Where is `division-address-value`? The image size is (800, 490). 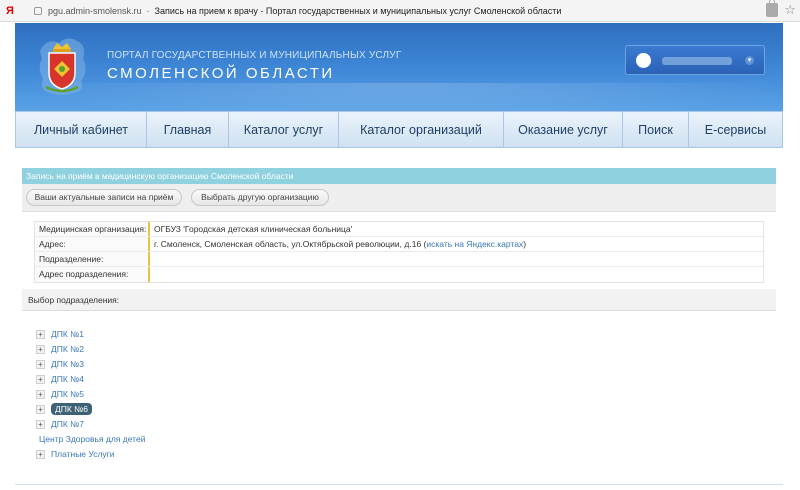 division-address-value is located at coordinates (455, 274).